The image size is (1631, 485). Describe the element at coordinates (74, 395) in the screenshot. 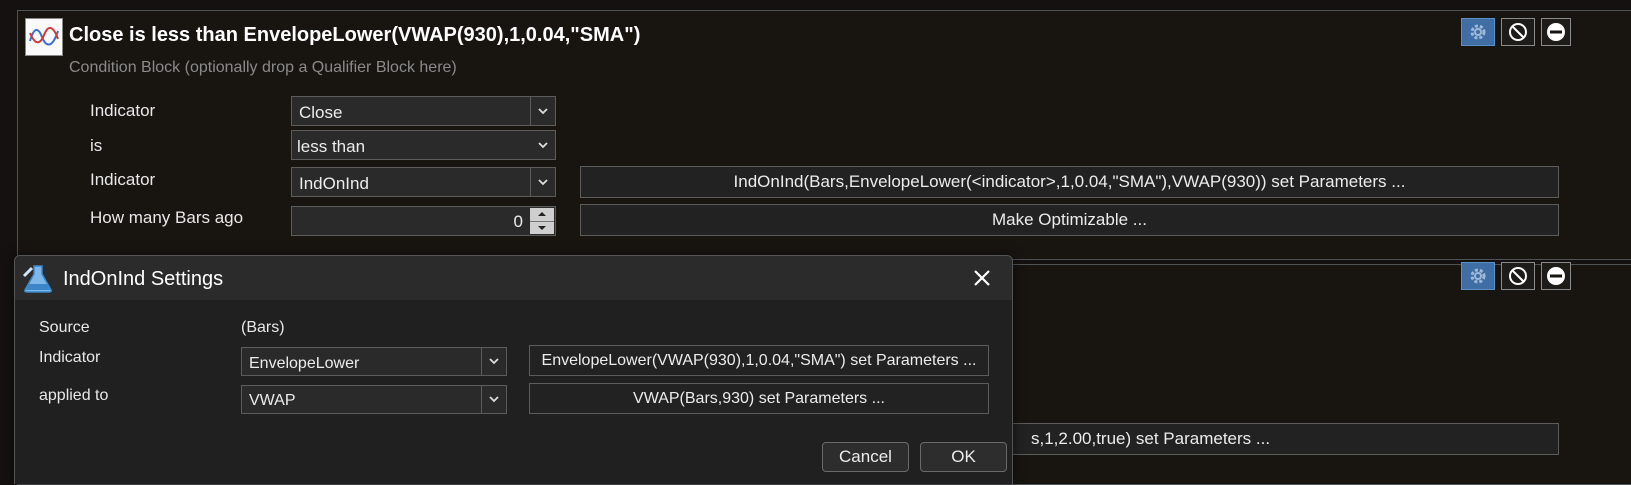

I see `applied-to-label: applied to` at that location.